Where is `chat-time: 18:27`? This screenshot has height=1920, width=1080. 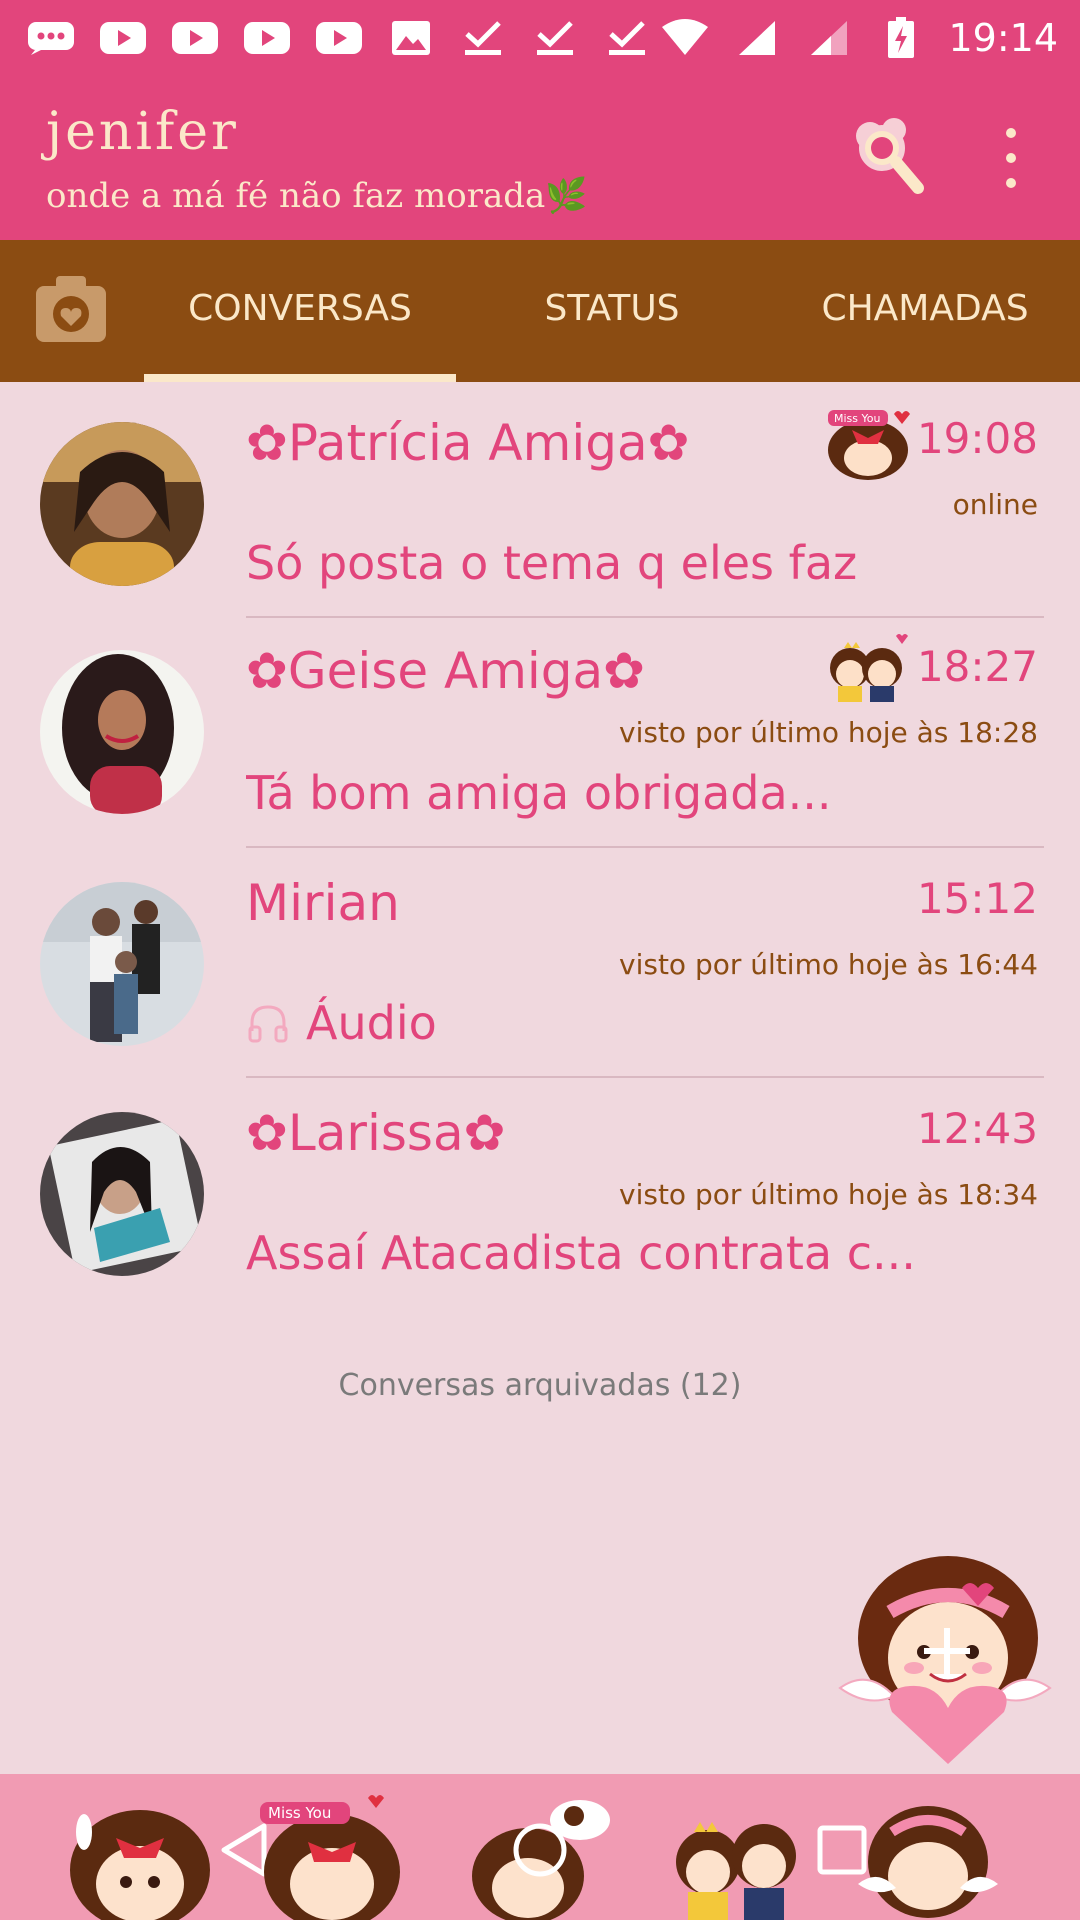
chat-time: 18:27 is located at coordinates (977, 666).